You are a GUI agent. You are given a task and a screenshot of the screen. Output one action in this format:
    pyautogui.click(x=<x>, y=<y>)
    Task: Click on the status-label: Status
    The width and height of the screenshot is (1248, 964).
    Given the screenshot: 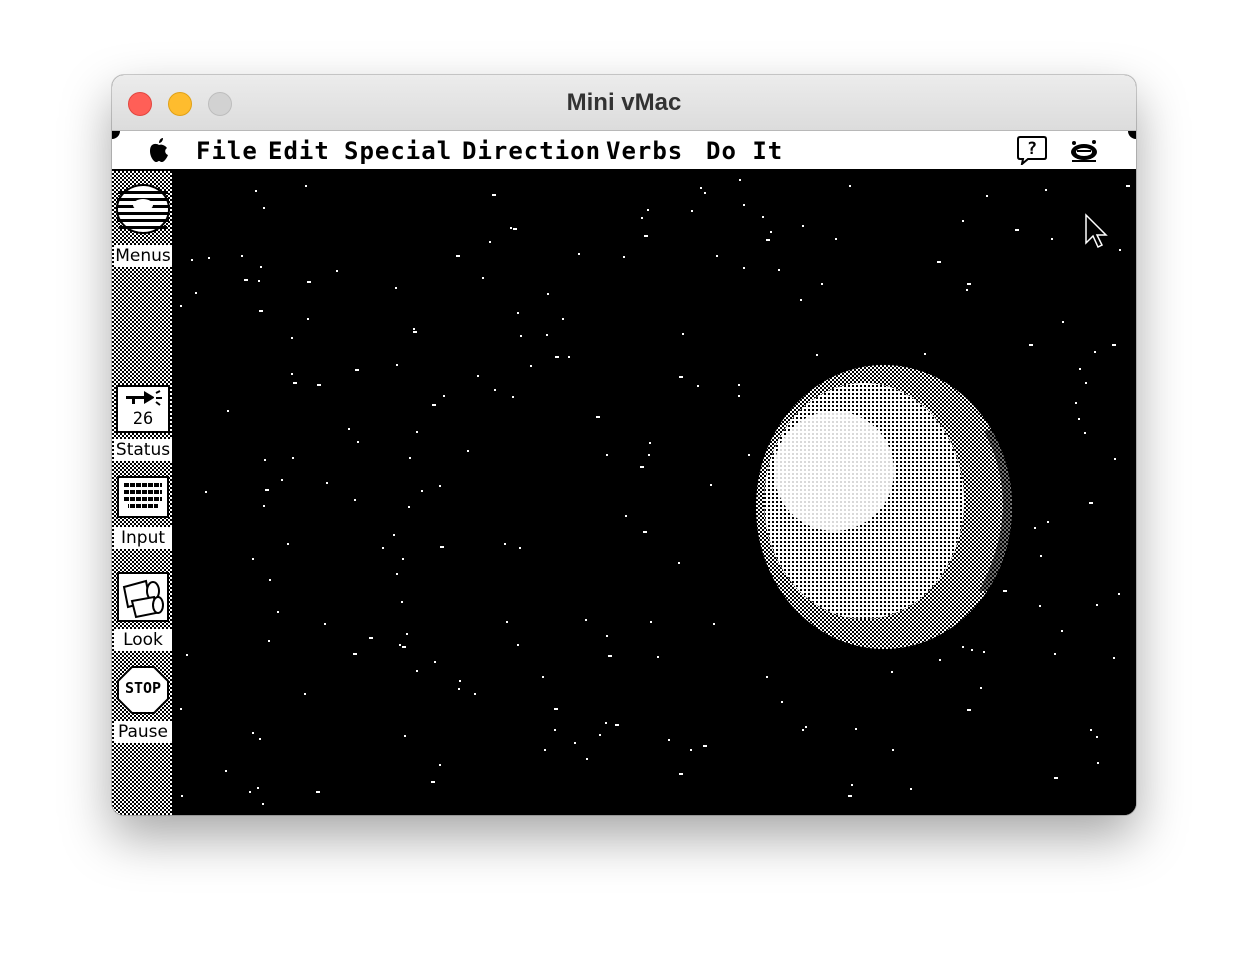 What is the action you would take?
    pyautogui.click(x=143, y=450)
    